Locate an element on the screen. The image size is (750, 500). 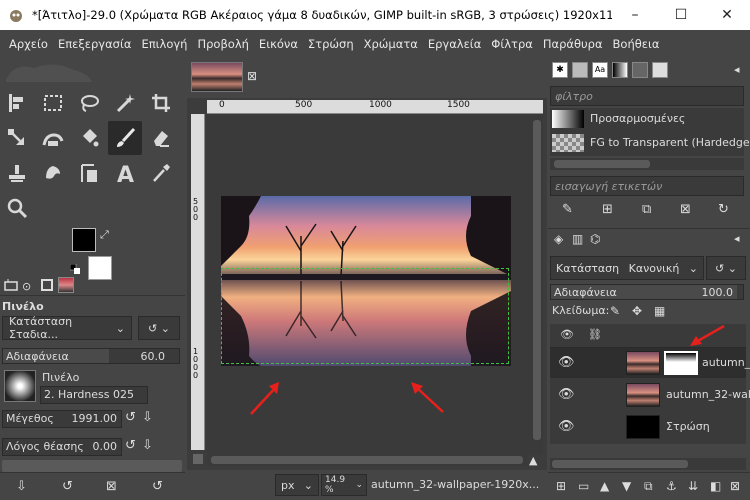
canvas-horizontal-scrollbar is located at coordinates (367, 460).